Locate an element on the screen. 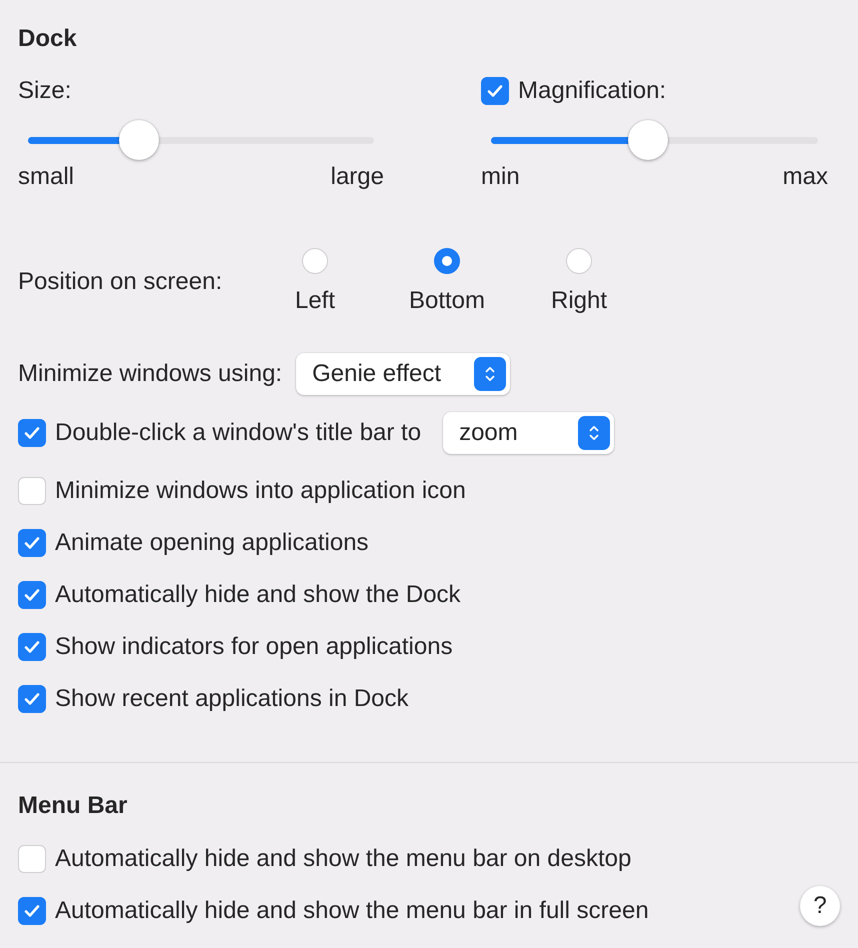 This screenshot has width=858, height=948. slider-label: Magnification: is located at coordinates (592, 91).